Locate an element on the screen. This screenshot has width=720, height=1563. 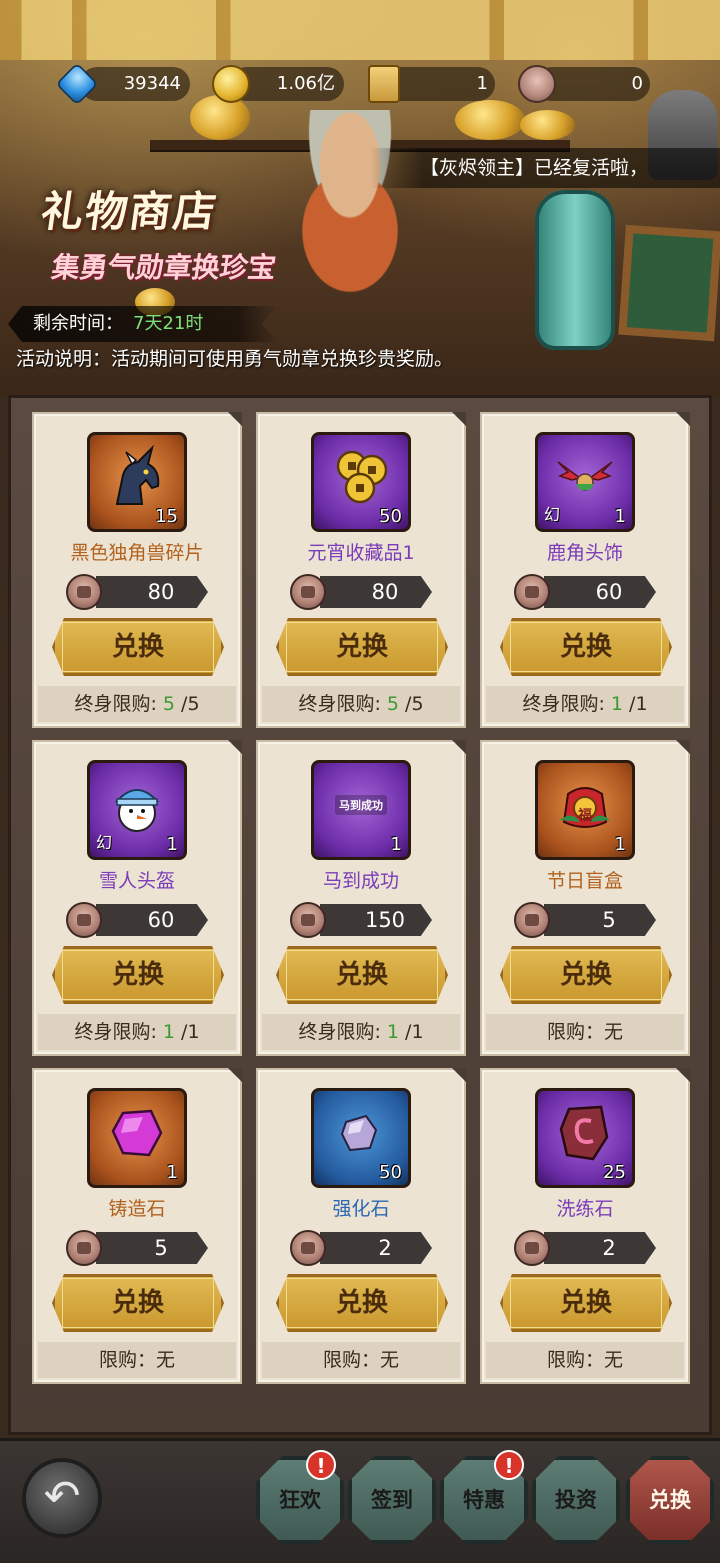
medal-count: 0 is located at coordinates (637, 83).